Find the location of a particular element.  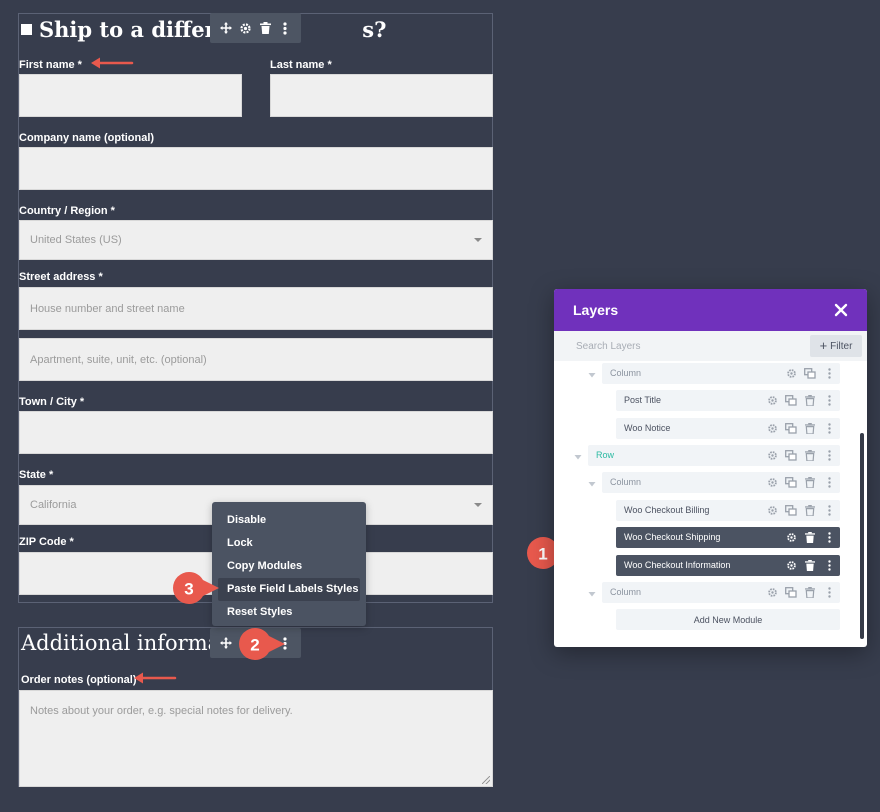

street-address-line2-input: Apartment, suite, unit, etc. (optional) is located at coordinates (256, 359).